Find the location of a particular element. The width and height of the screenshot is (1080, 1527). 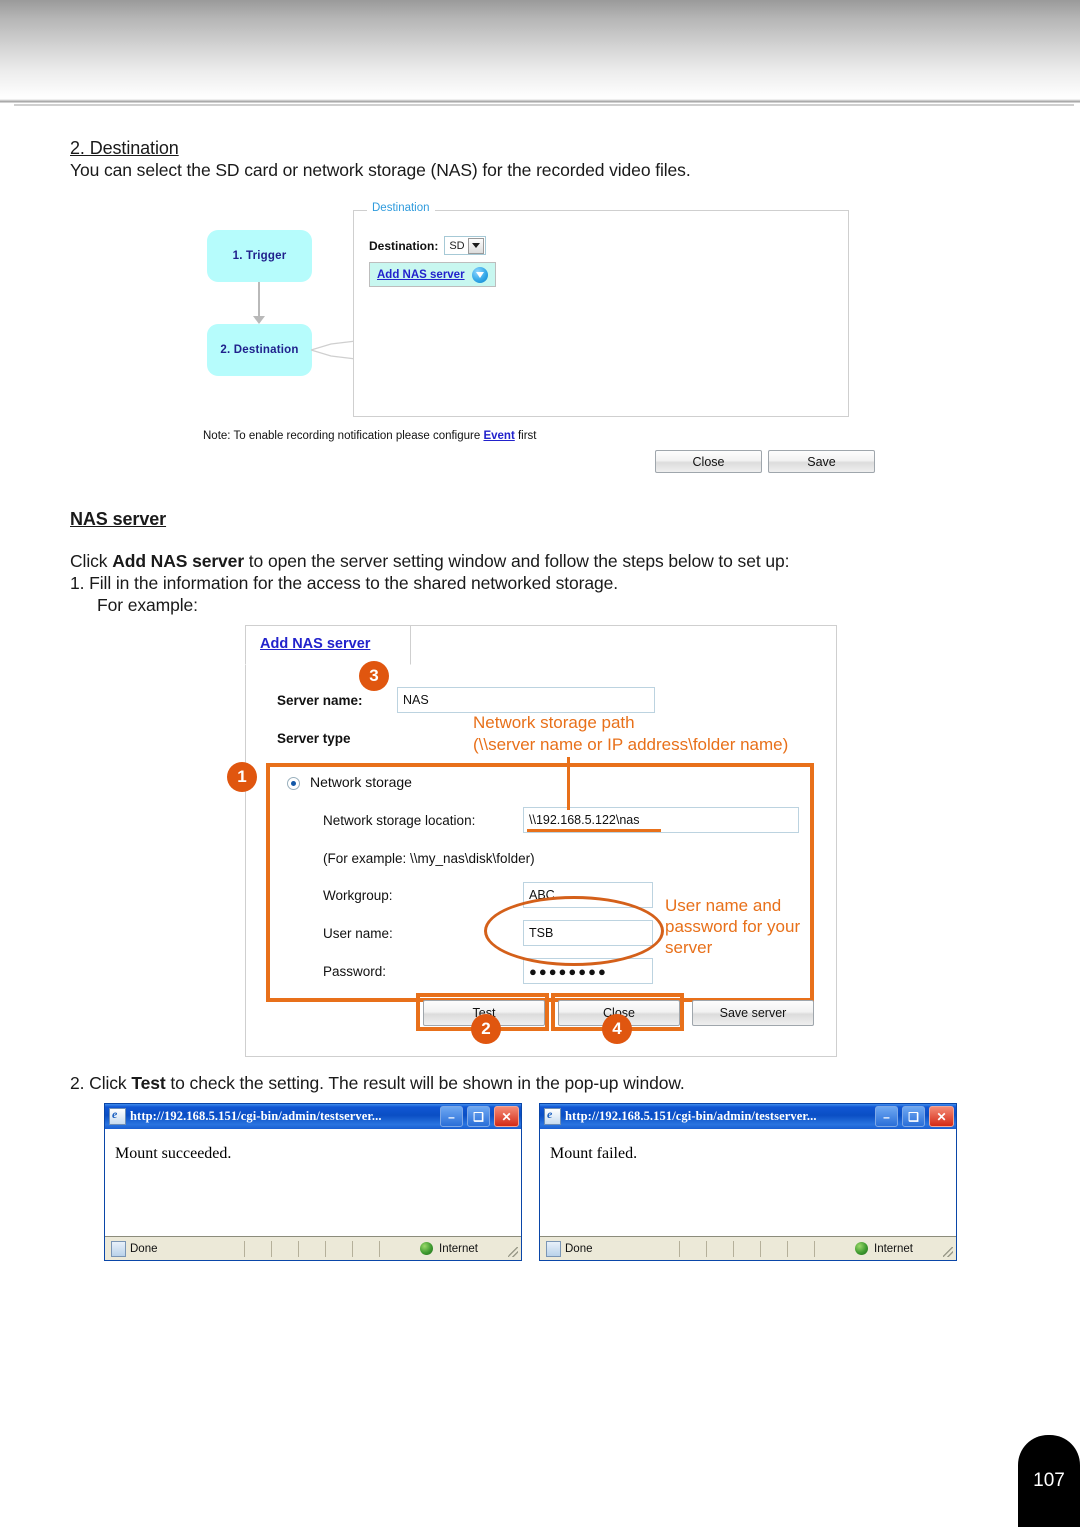

flow-step-destination-label: 2. Destination is located at coordinates (259, 350).